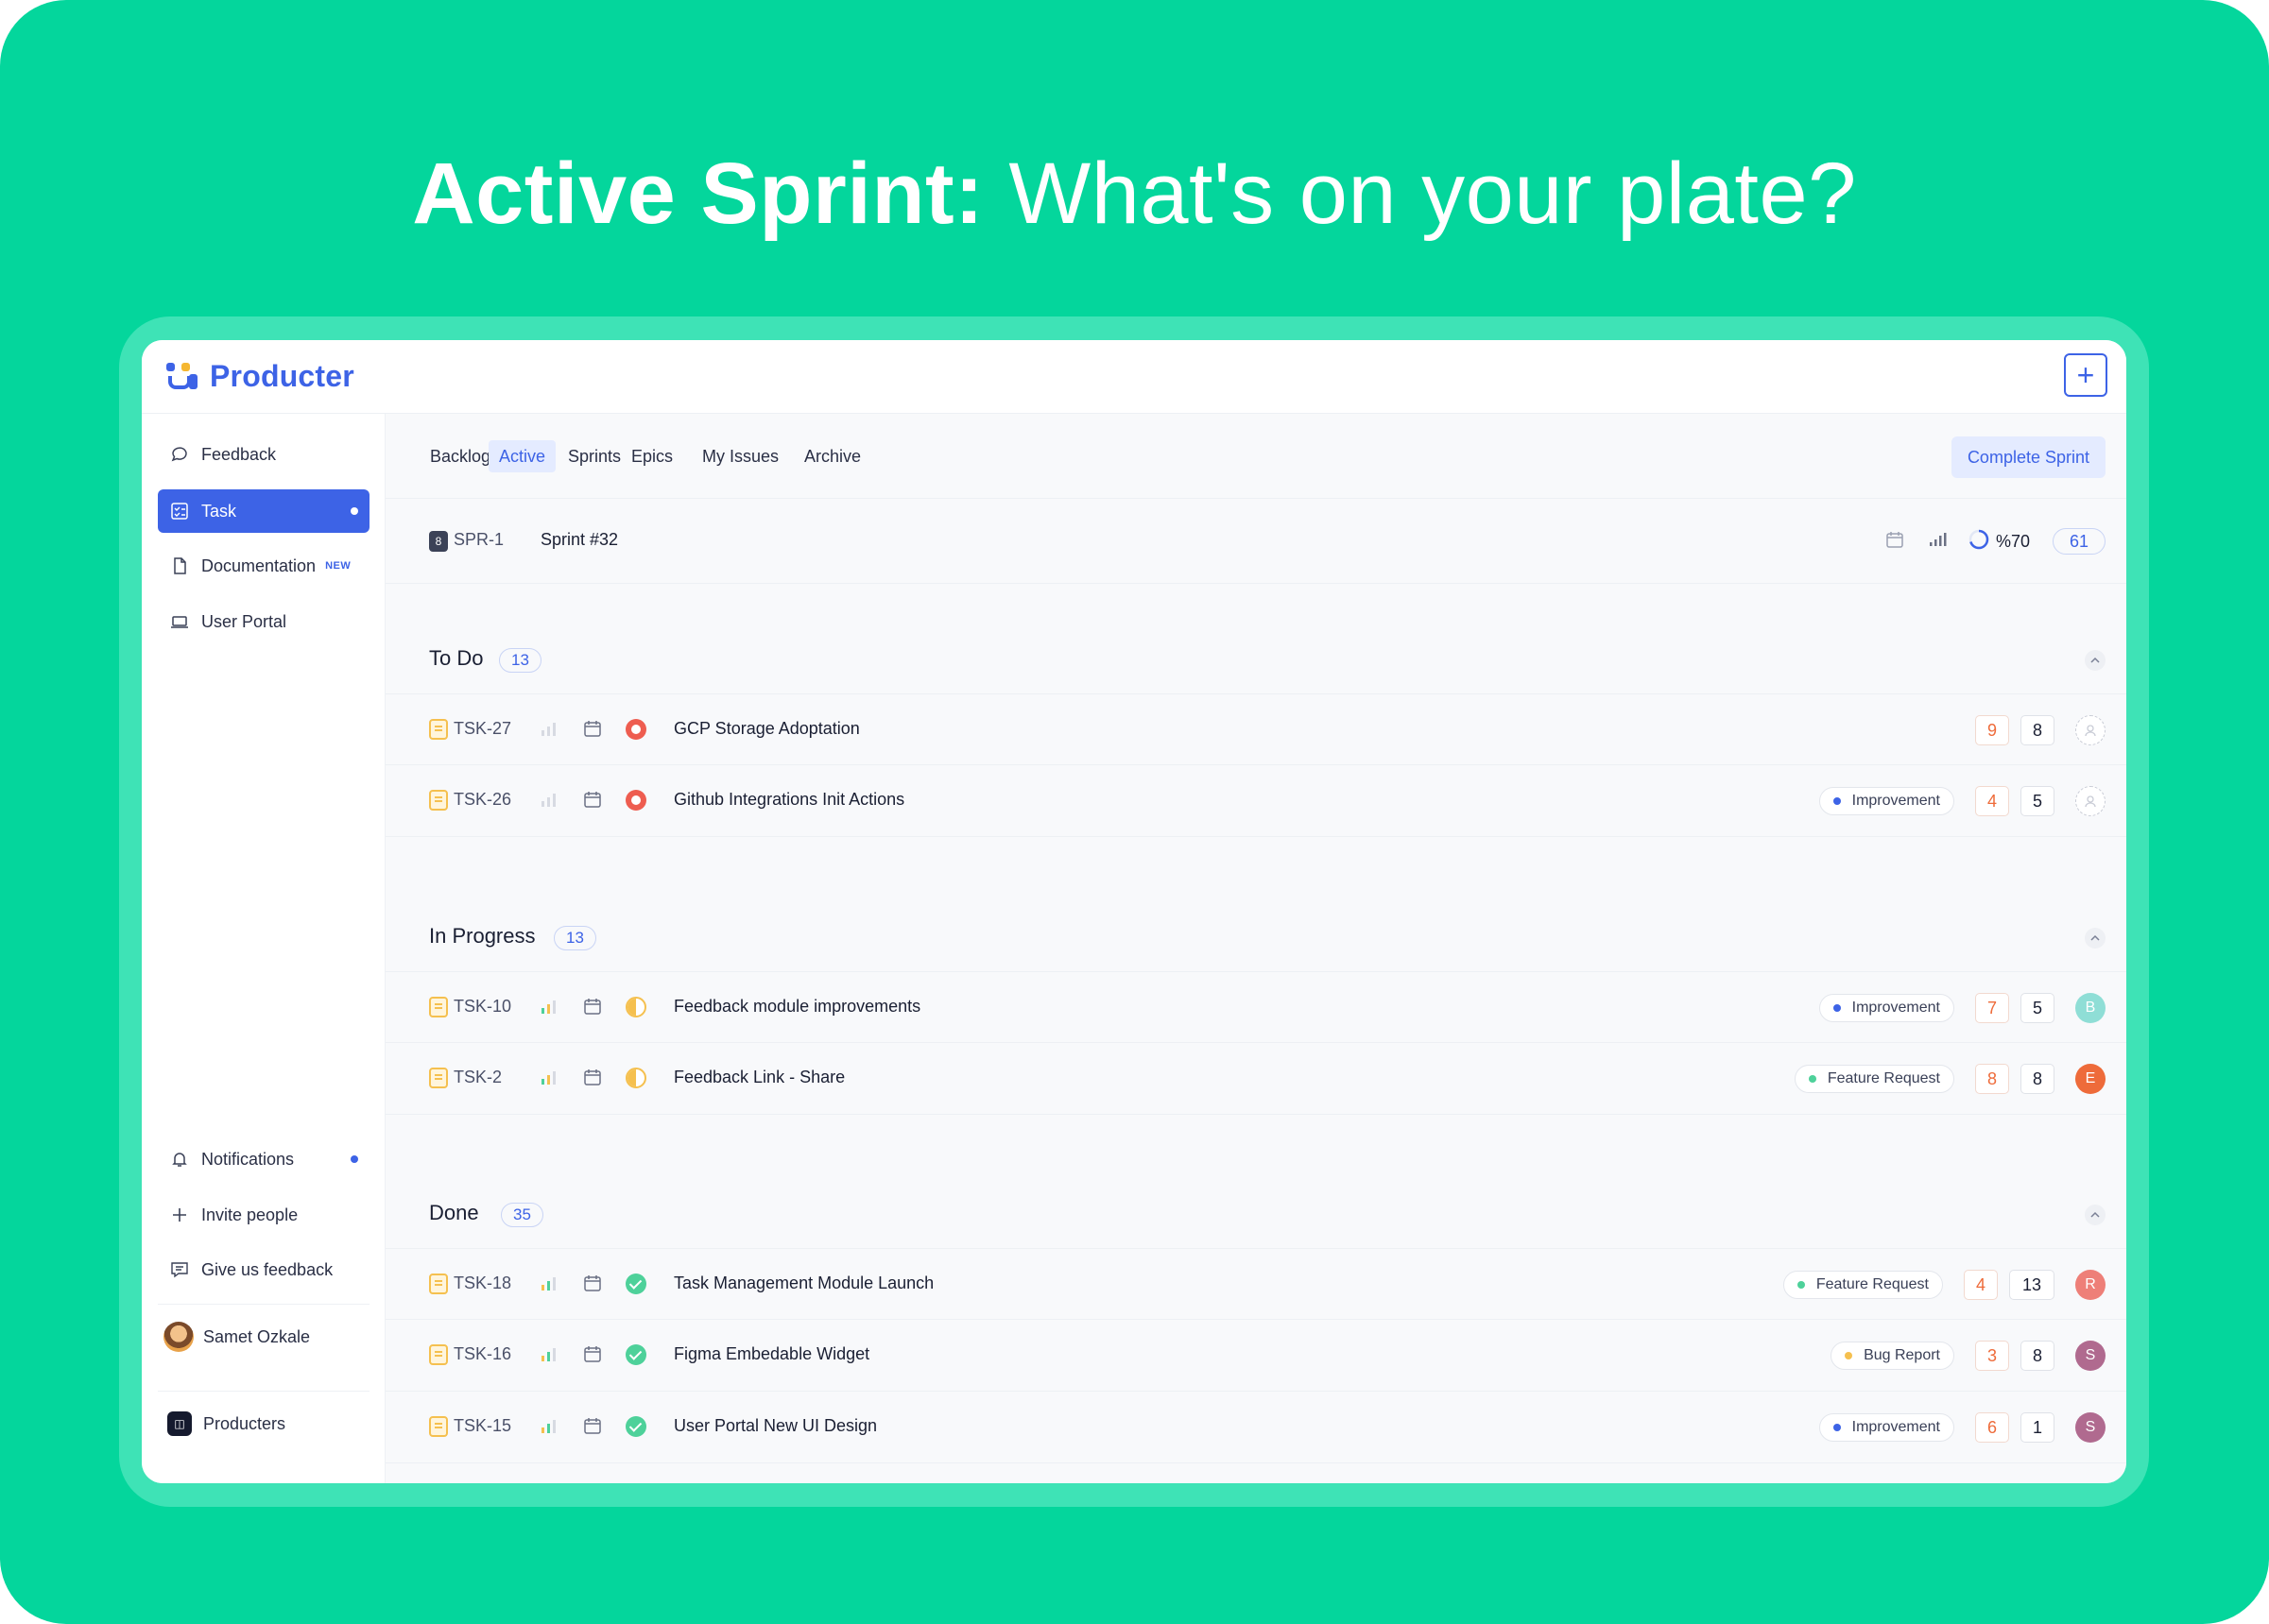 The image size is (2269, 1624). What do you see at coordinates (264, 454) in the screenshot?
I see `sidebar-item-feedback: Feedback` at bounding box center [264, 454].